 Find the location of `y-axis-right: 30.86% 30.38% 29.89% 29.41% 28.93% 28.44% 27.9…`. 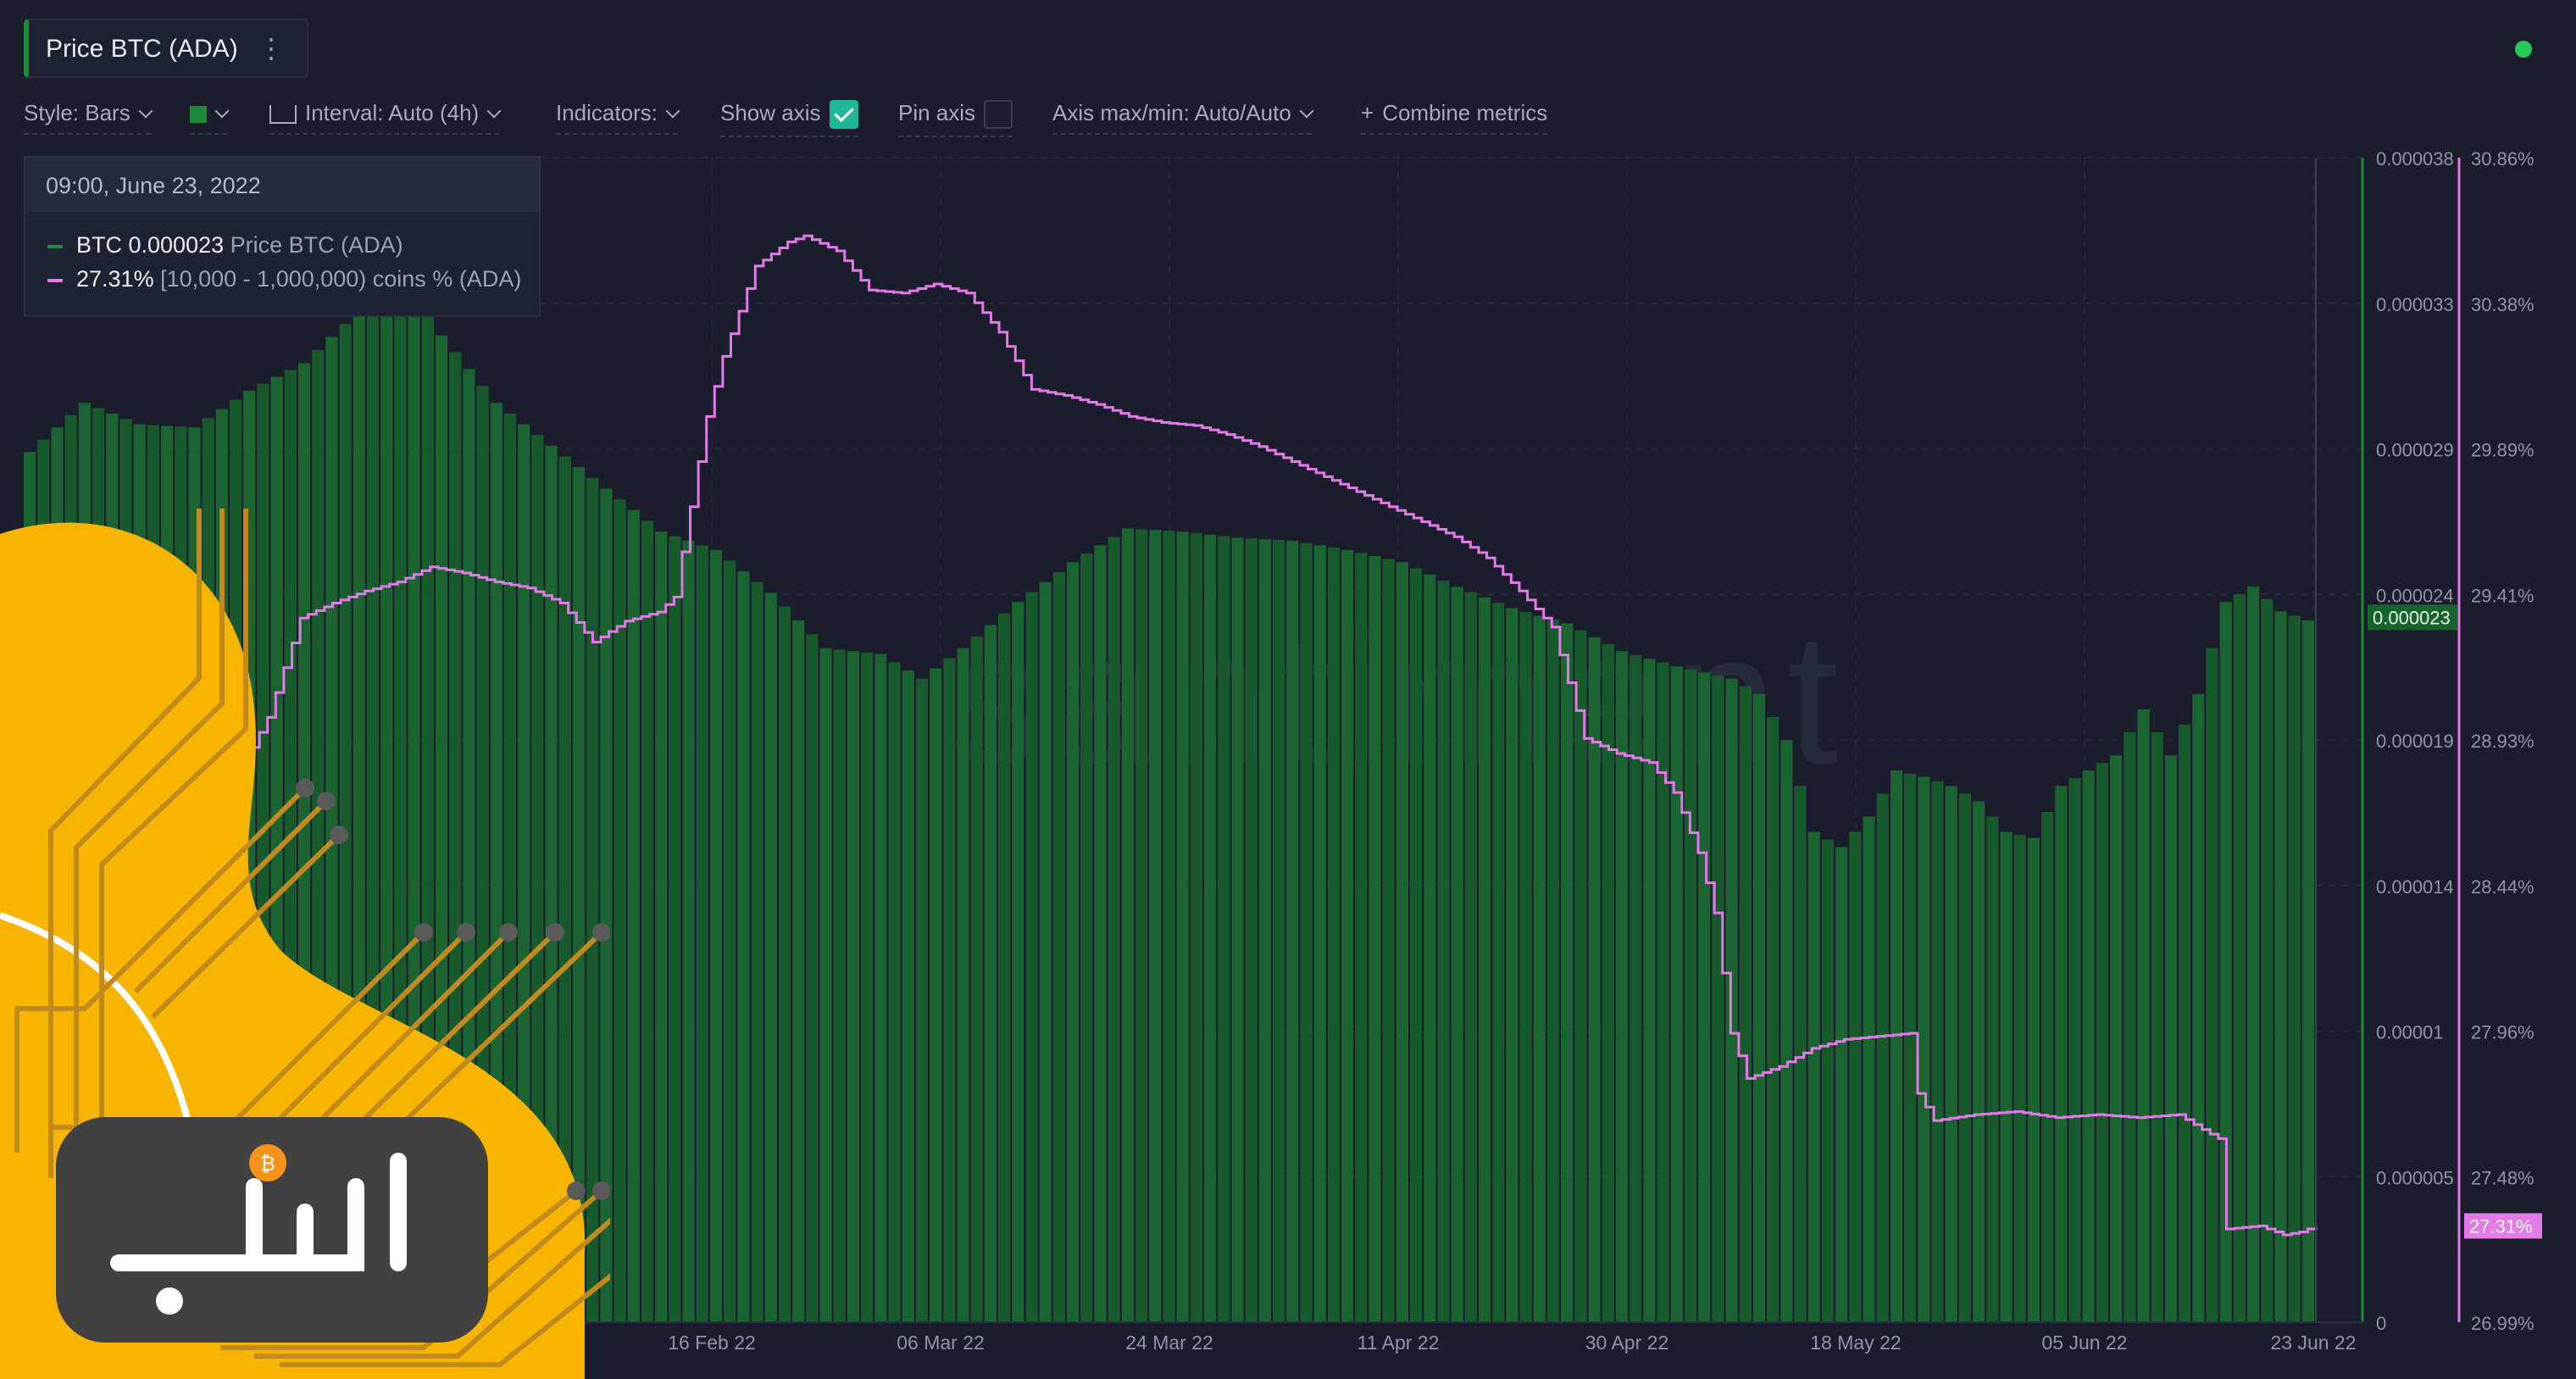

y-axis-right: 30.86% 30.38% 29.89% 29.41% 28.93% 28.44% 27.9… is located at coordinates (2502, 741).